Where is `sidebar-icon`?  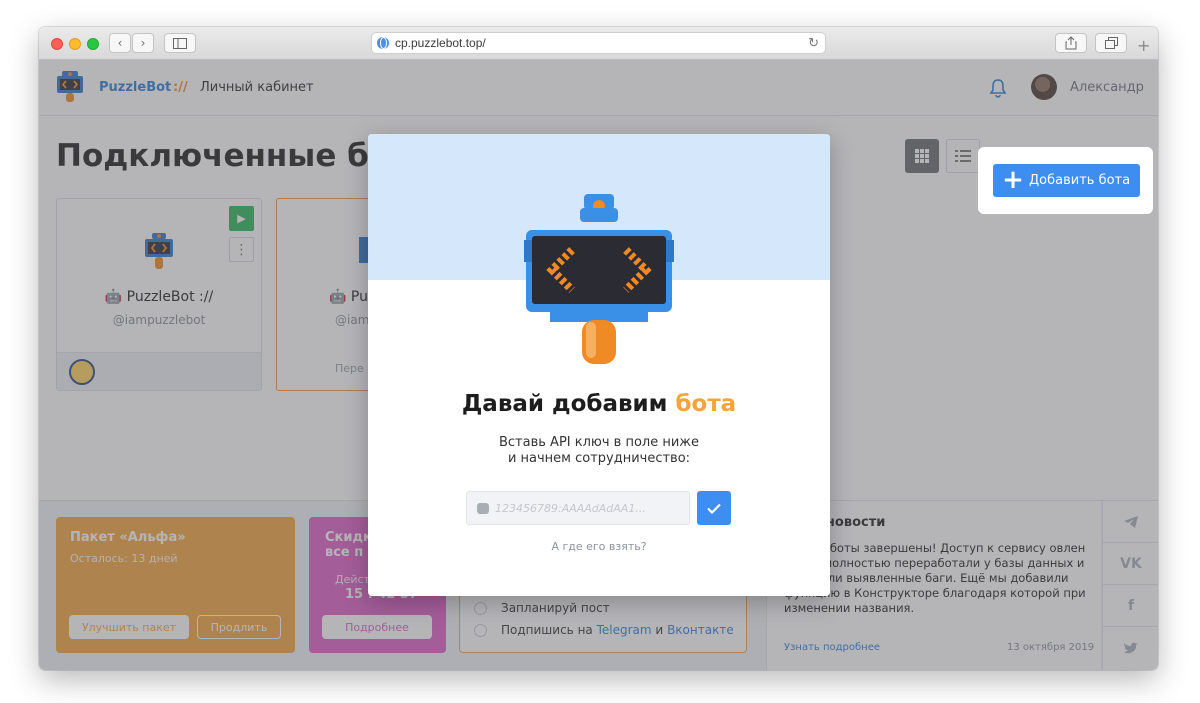 sidebar-icon is located at coordinates (180, 43).